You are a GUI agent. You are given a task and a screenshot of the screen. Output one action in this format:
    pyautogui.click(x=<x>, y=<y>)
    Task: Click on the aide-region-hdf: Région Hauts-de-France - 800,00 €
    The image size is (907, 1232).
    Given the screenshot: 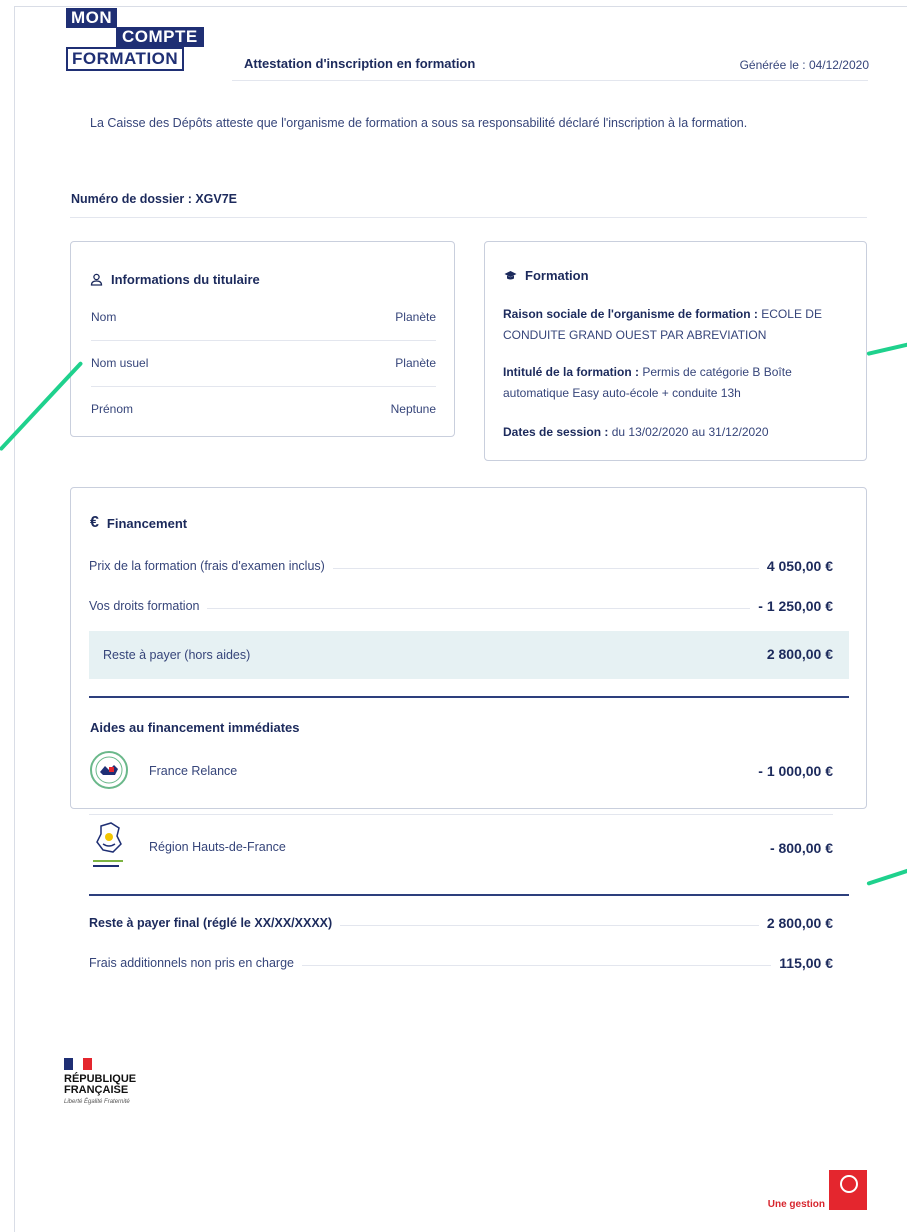 What is the action you would take?
    pyautogui.click(x=461, y=850)
    